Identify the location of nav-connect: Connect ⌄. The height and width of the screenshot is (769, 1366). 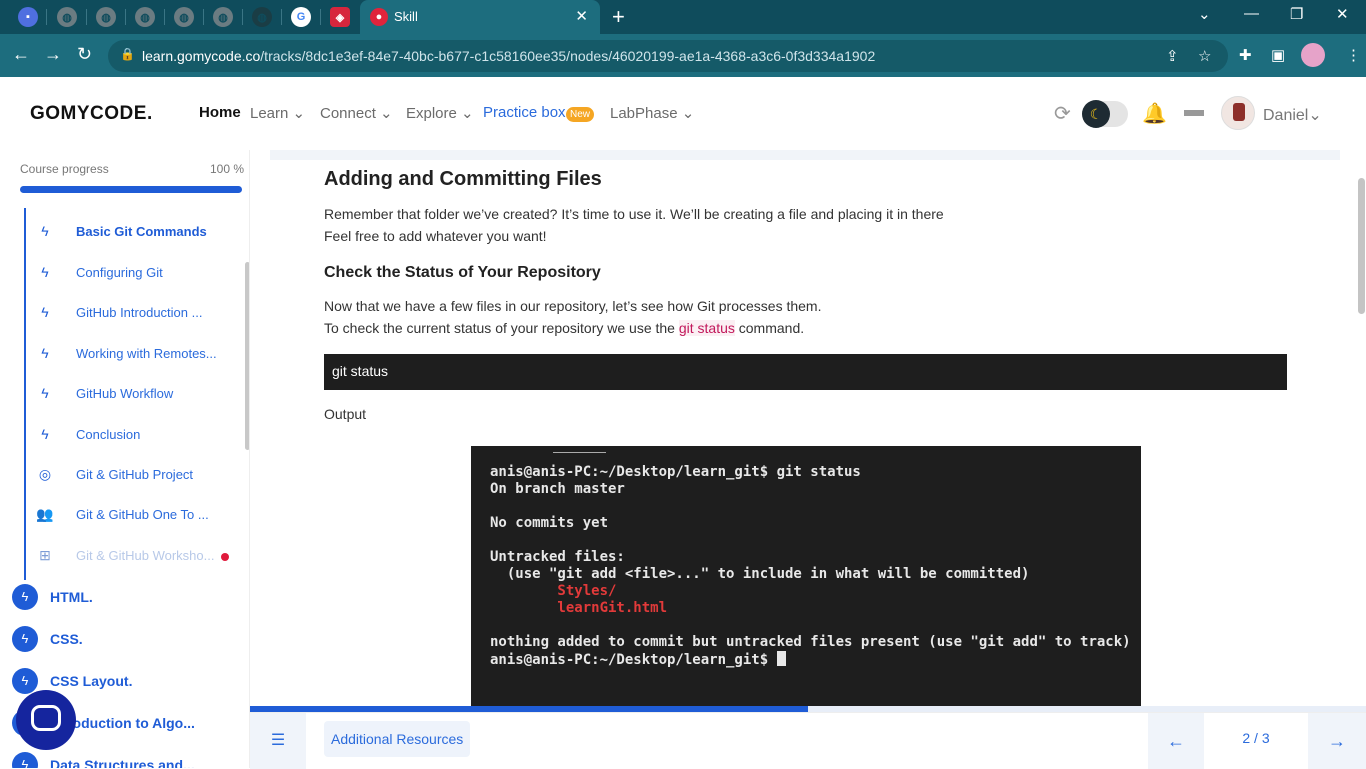
(356, 113).